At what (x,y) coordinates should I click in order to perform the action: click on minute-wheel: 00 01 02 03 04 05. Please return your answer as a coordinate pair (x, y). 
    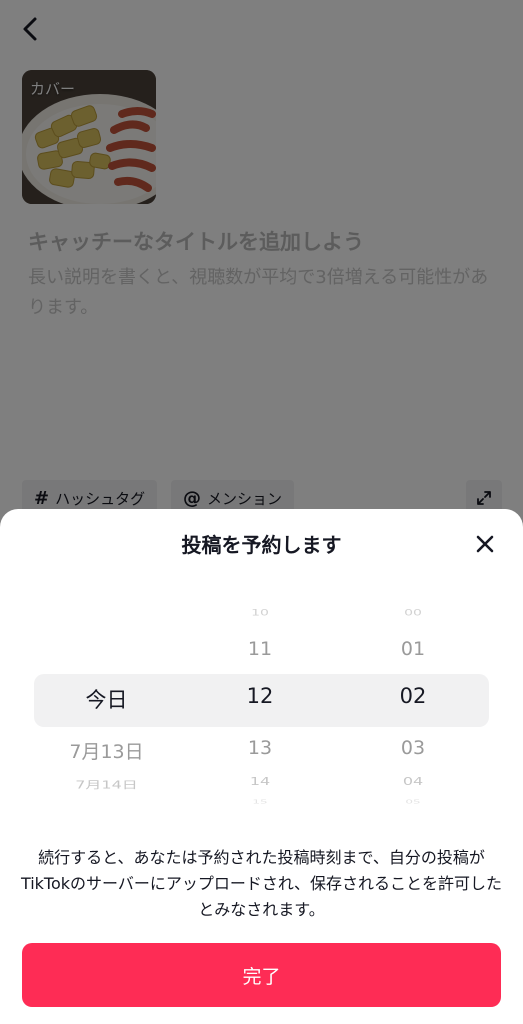
    Looking at the image, I should click on (413, 701).